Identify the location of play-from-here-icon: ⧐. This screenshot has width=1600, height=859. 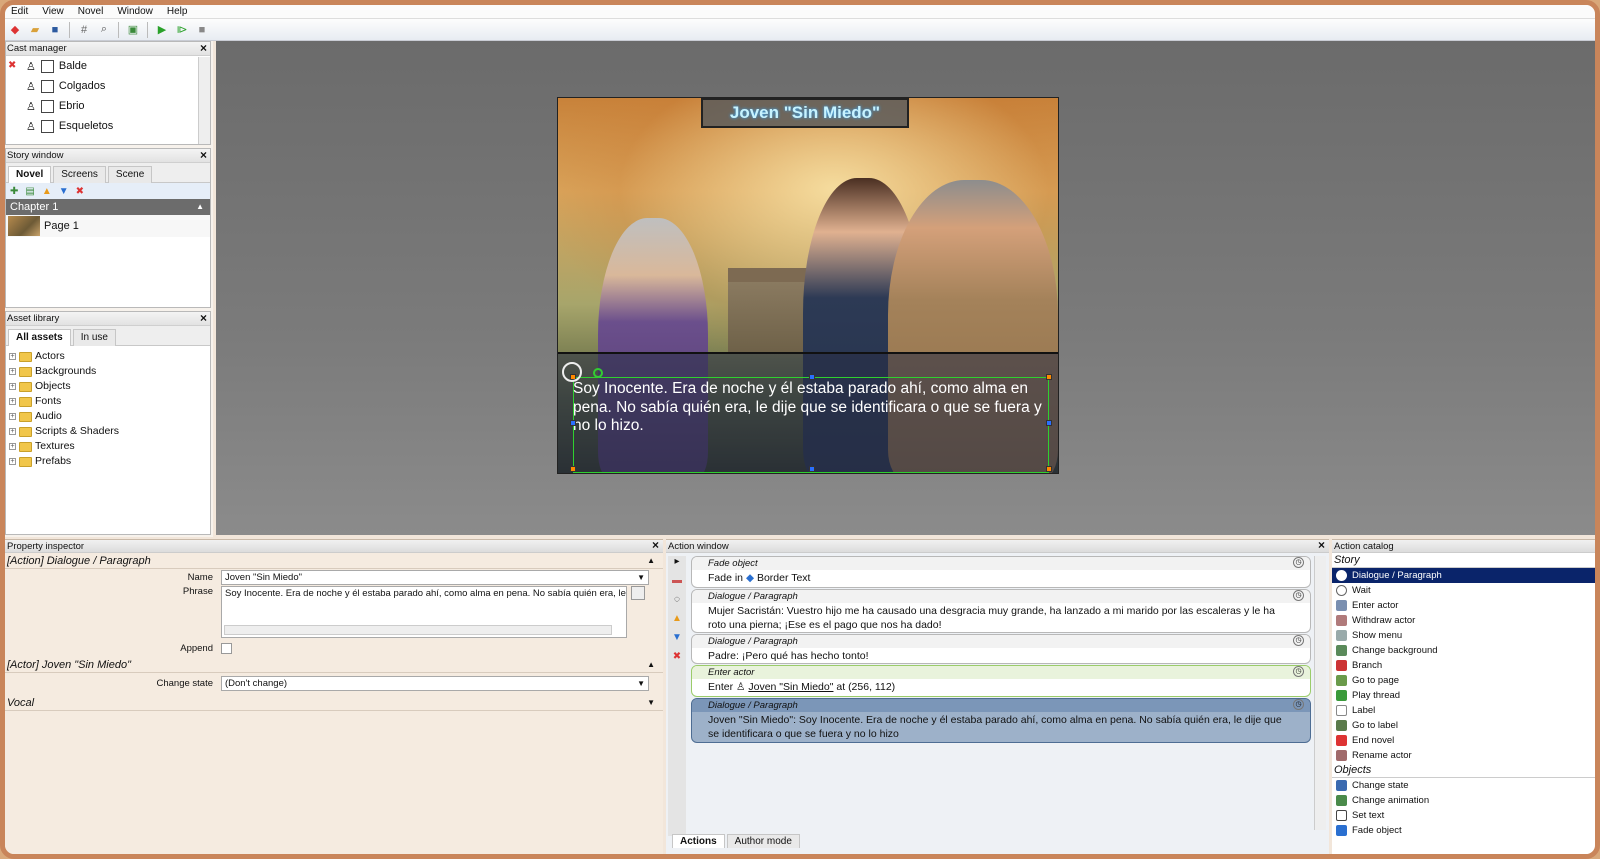
(182, 30).